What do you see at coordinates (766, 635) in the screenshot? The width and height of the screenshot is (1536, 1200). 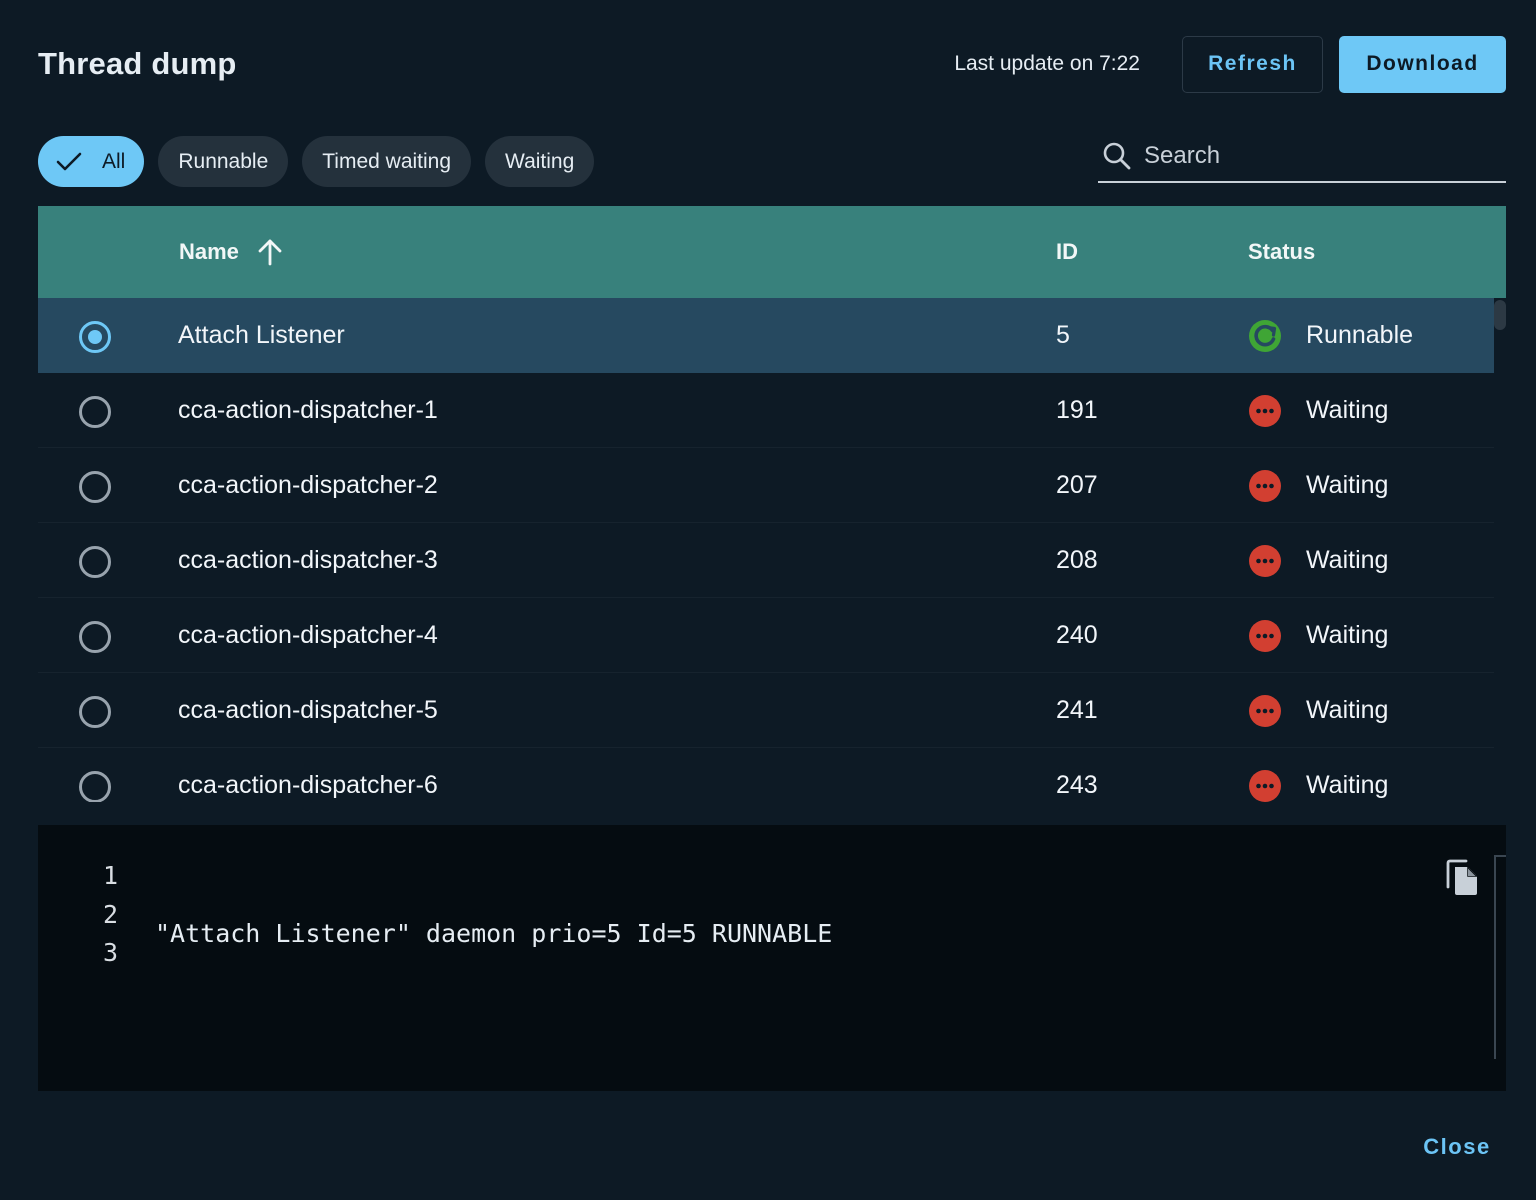 I see `table-row: cca-action-dispatcher-4 240 Waiting` at bounding box center [766, 635].